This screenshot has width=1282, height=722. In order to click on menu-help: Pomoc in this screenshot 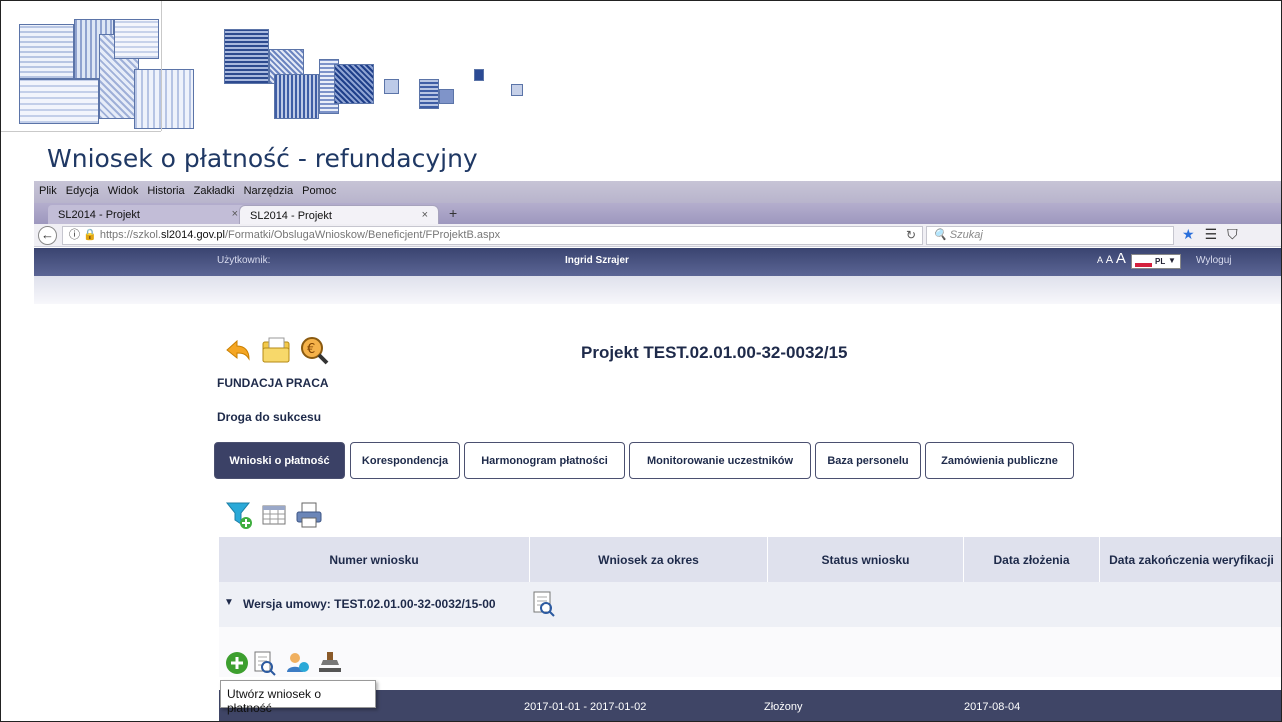, I will do `click(318, 189)`.